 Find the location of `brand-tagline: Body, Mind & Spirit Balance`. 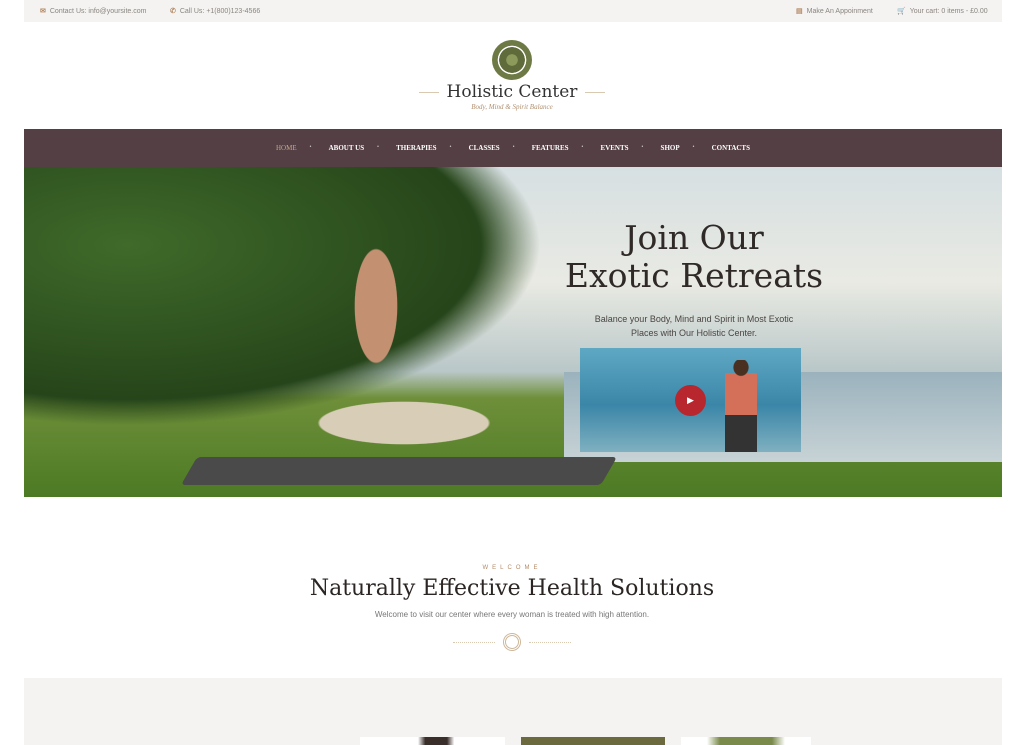

brand-tagline: Body, Mind & Spirit Balance is located at coordinates (512, 107).